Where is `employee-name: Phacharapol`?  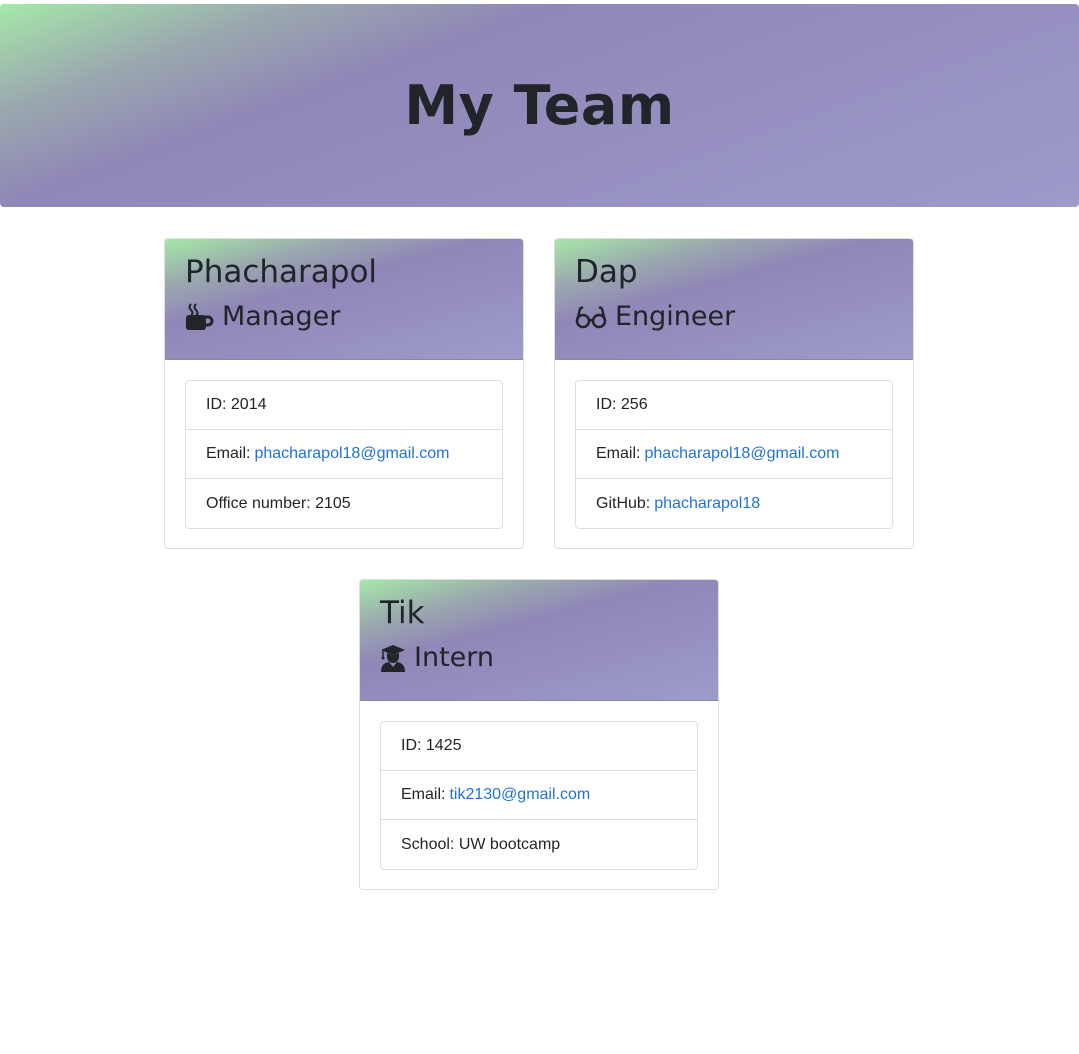
employee-name: Phacharapol is located at coordinates (281, 272).